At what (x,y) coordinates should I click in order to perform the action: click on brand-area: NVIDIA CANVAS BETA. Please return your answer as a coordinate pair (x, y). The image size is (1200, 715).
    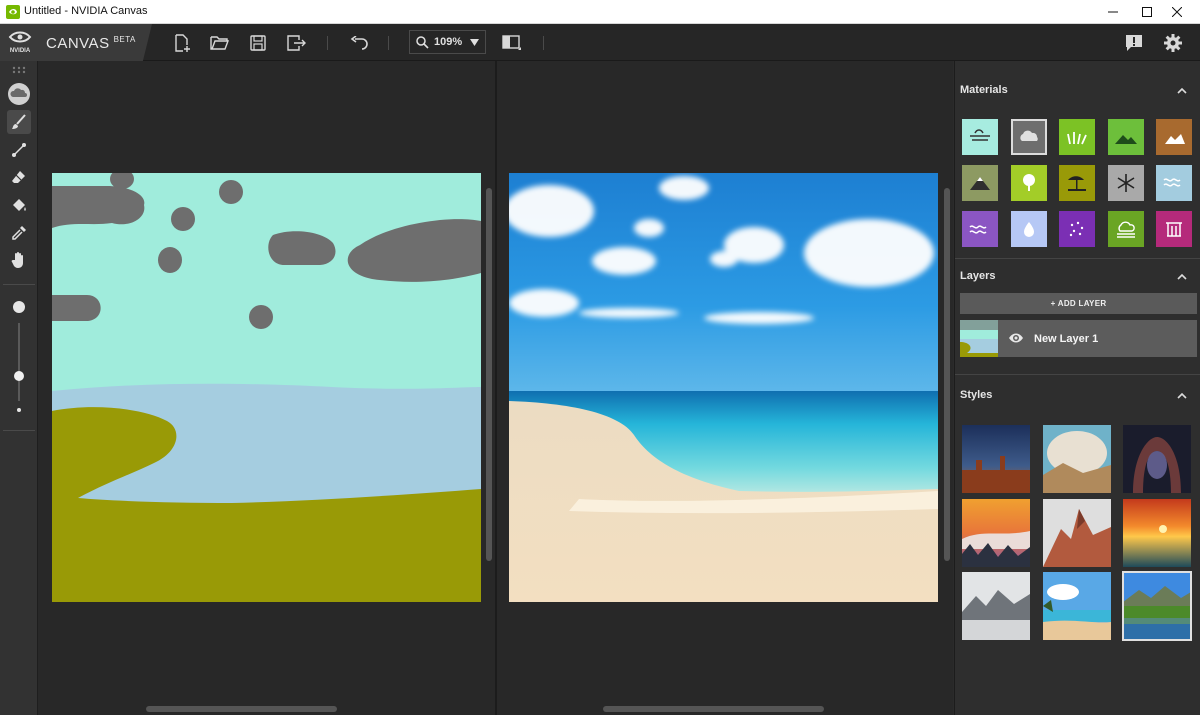
    Looking at the image, I should click on (76, 42).